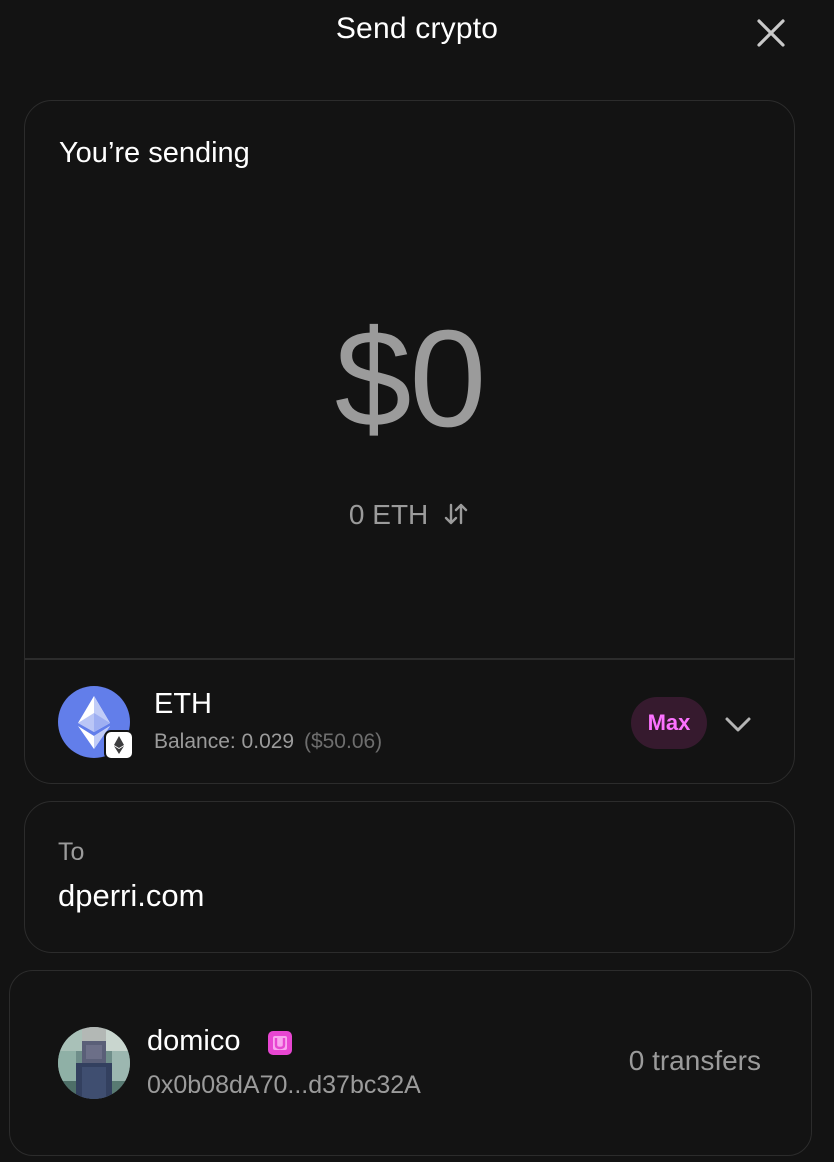 The width and height of the screenshot is (834, 1162). I want to click on recipient-input-card: To dperri.com, so click(409, 877).